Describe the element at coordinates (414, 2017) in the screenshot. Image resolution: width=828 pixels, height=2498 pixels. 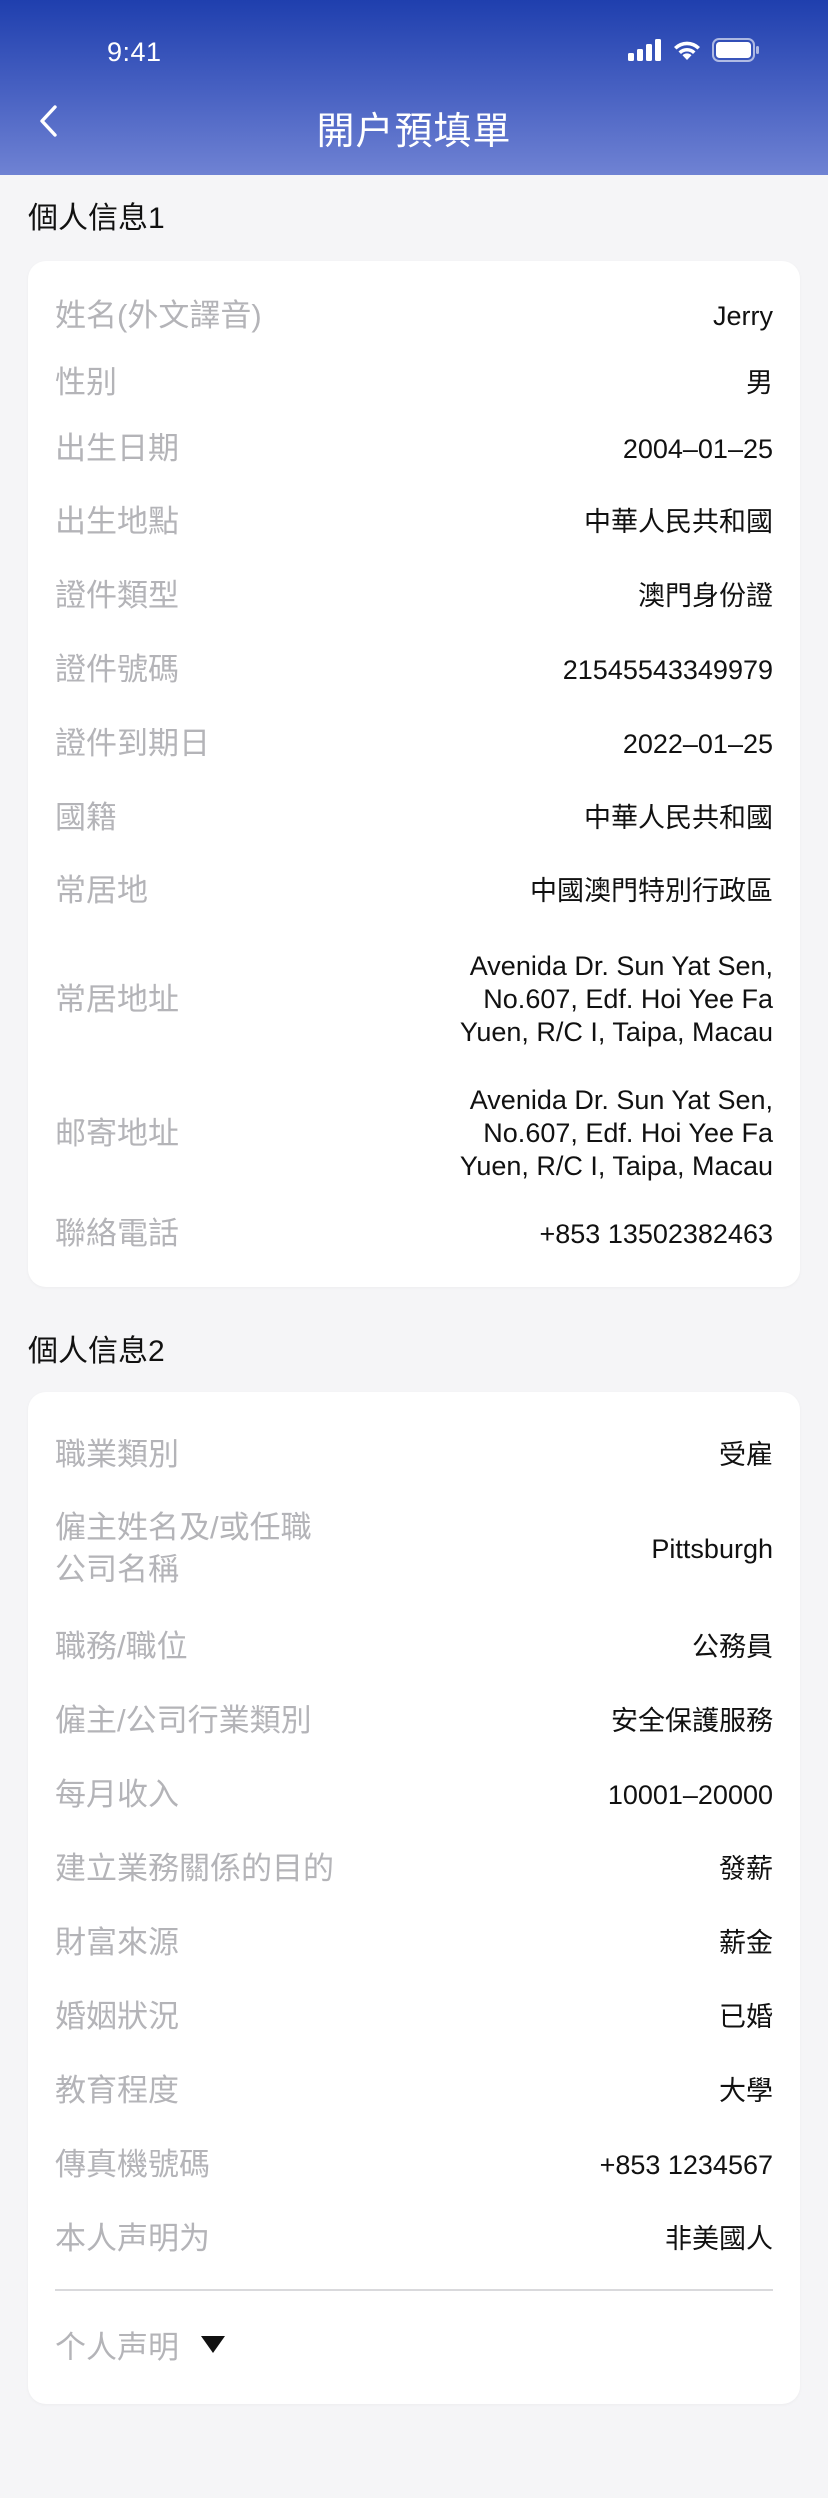
I see `row-marital-status: 婚姻狀況 已婚` at that location.